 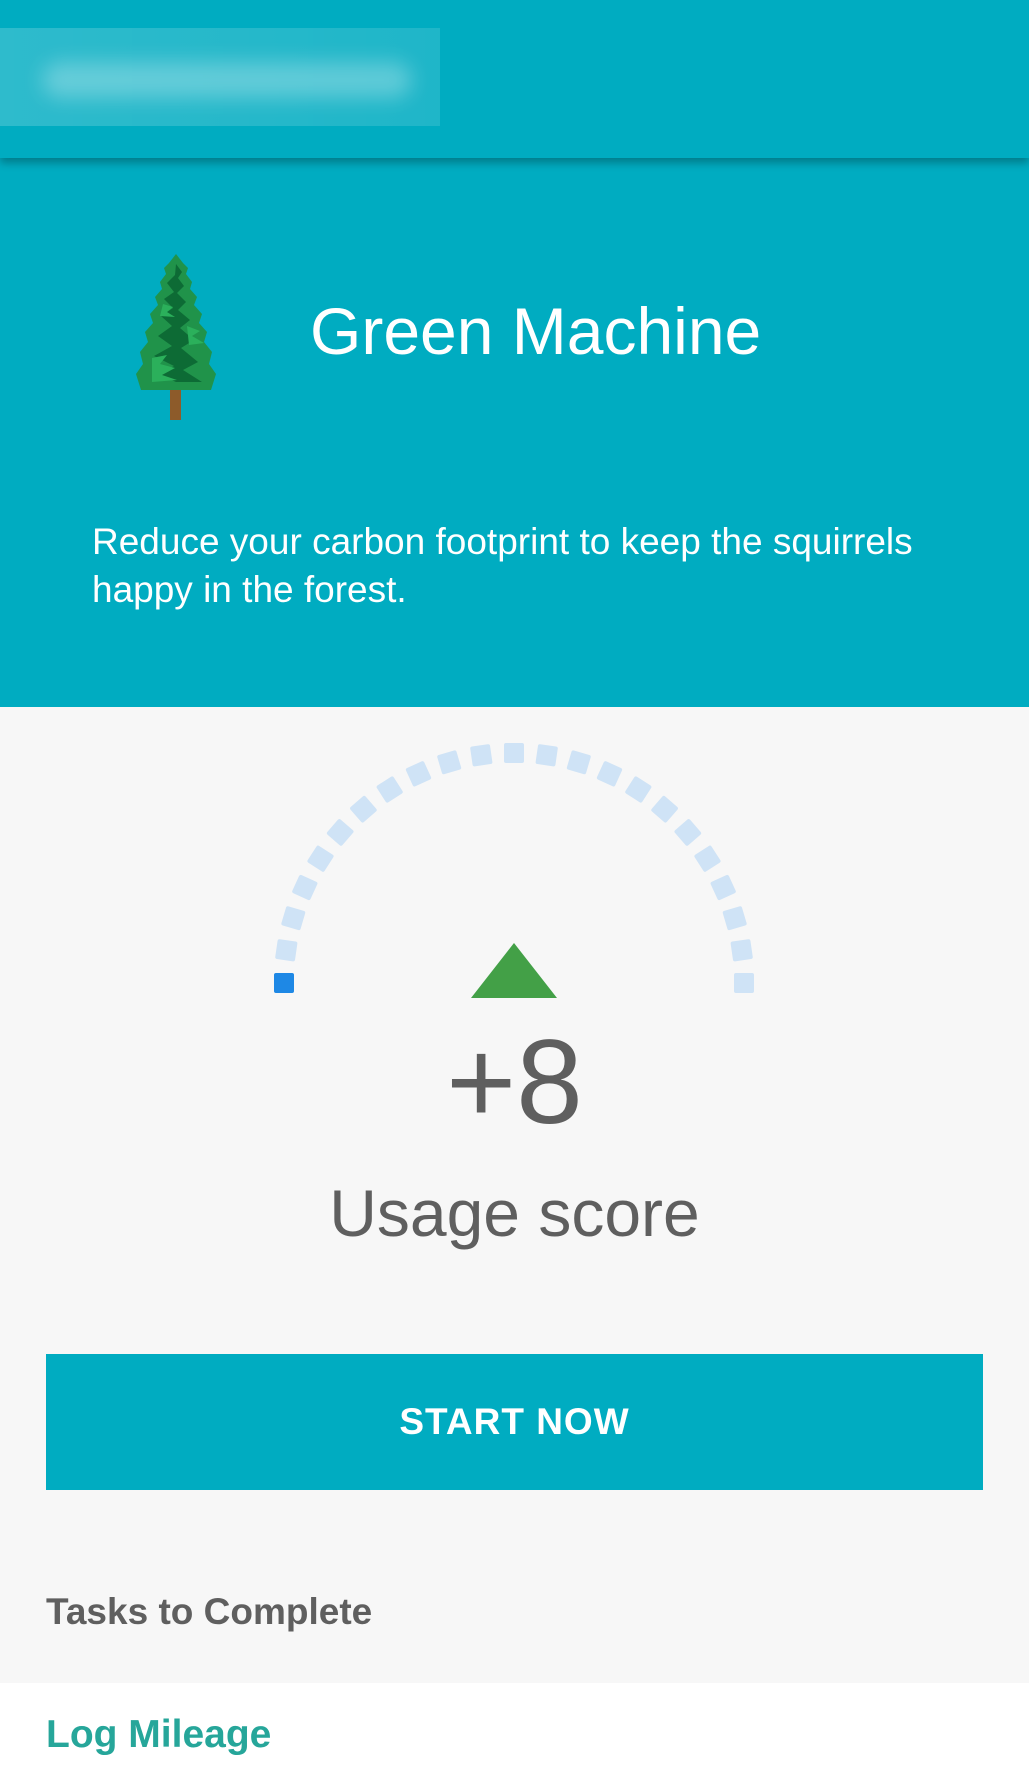 I want to click on usage-score-label: Usage score, so click(x=514, y=1213).